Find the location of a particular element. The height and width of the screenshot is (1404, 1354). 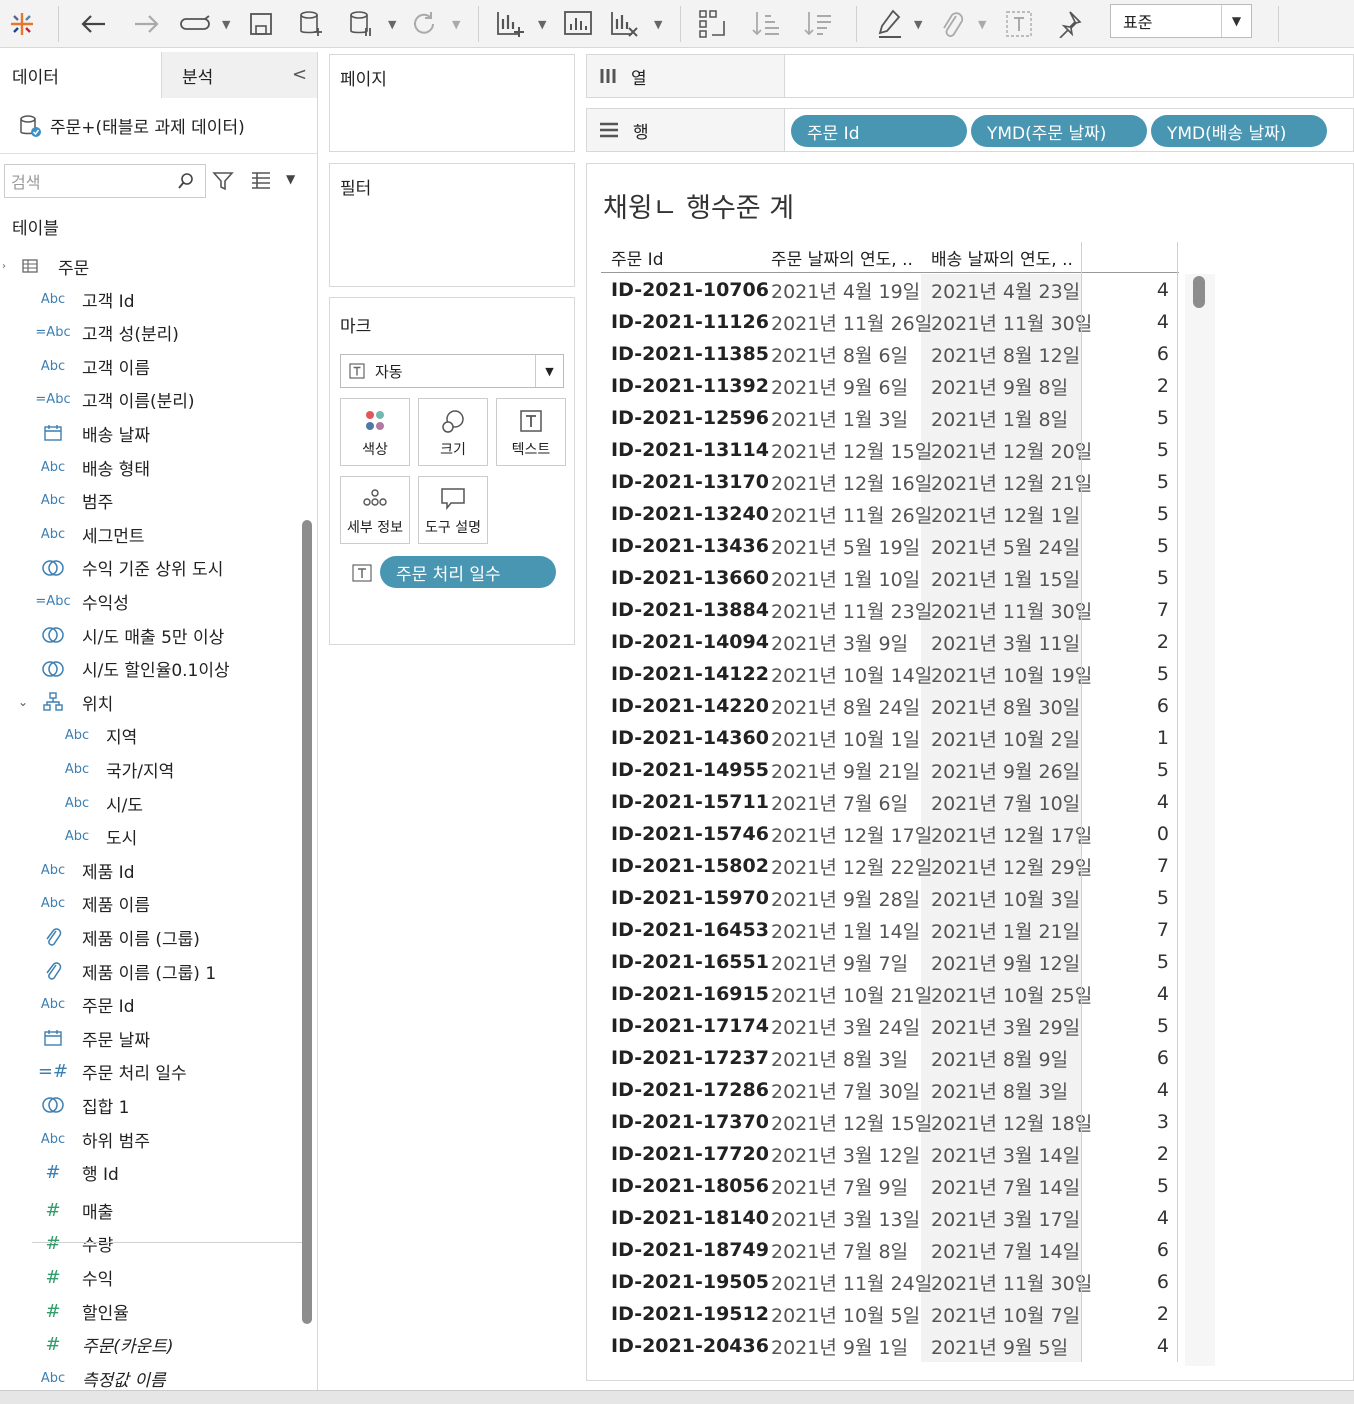

field-item: 주문 날짜 is located at coordinates (150, 1038).